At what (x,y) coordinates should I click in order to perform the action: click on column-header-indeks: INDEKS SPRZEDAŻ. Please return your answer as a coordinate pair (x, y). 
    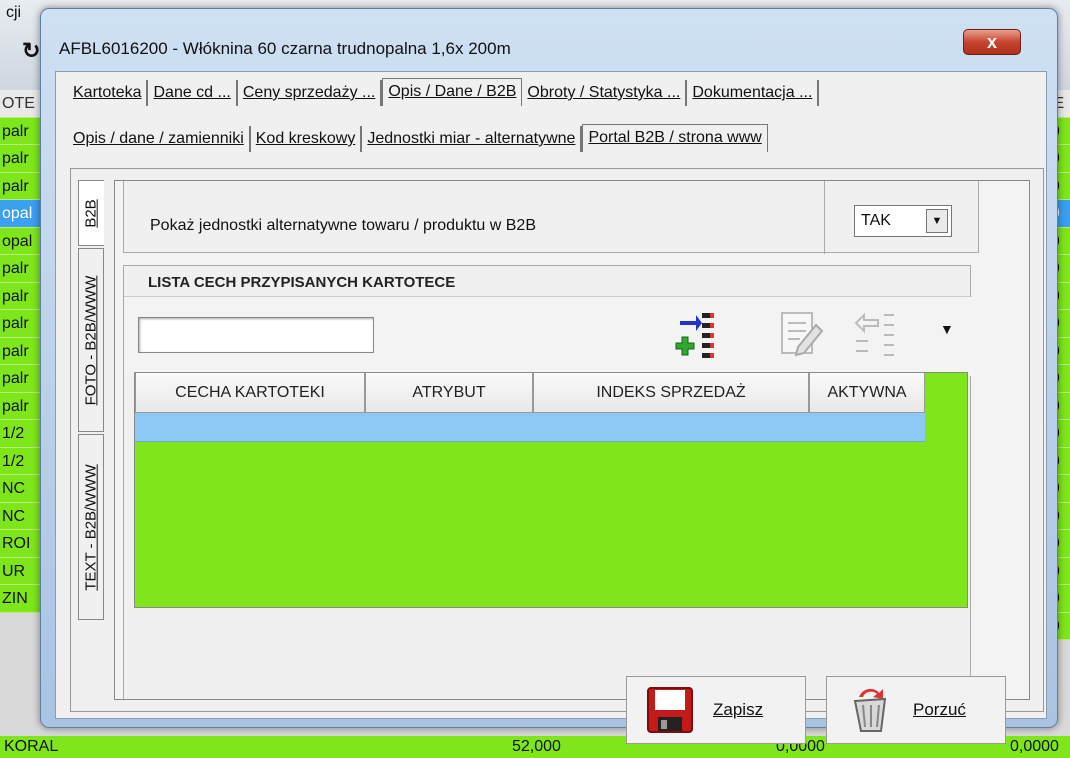
    Looking at the image, I should click on (671, 393).